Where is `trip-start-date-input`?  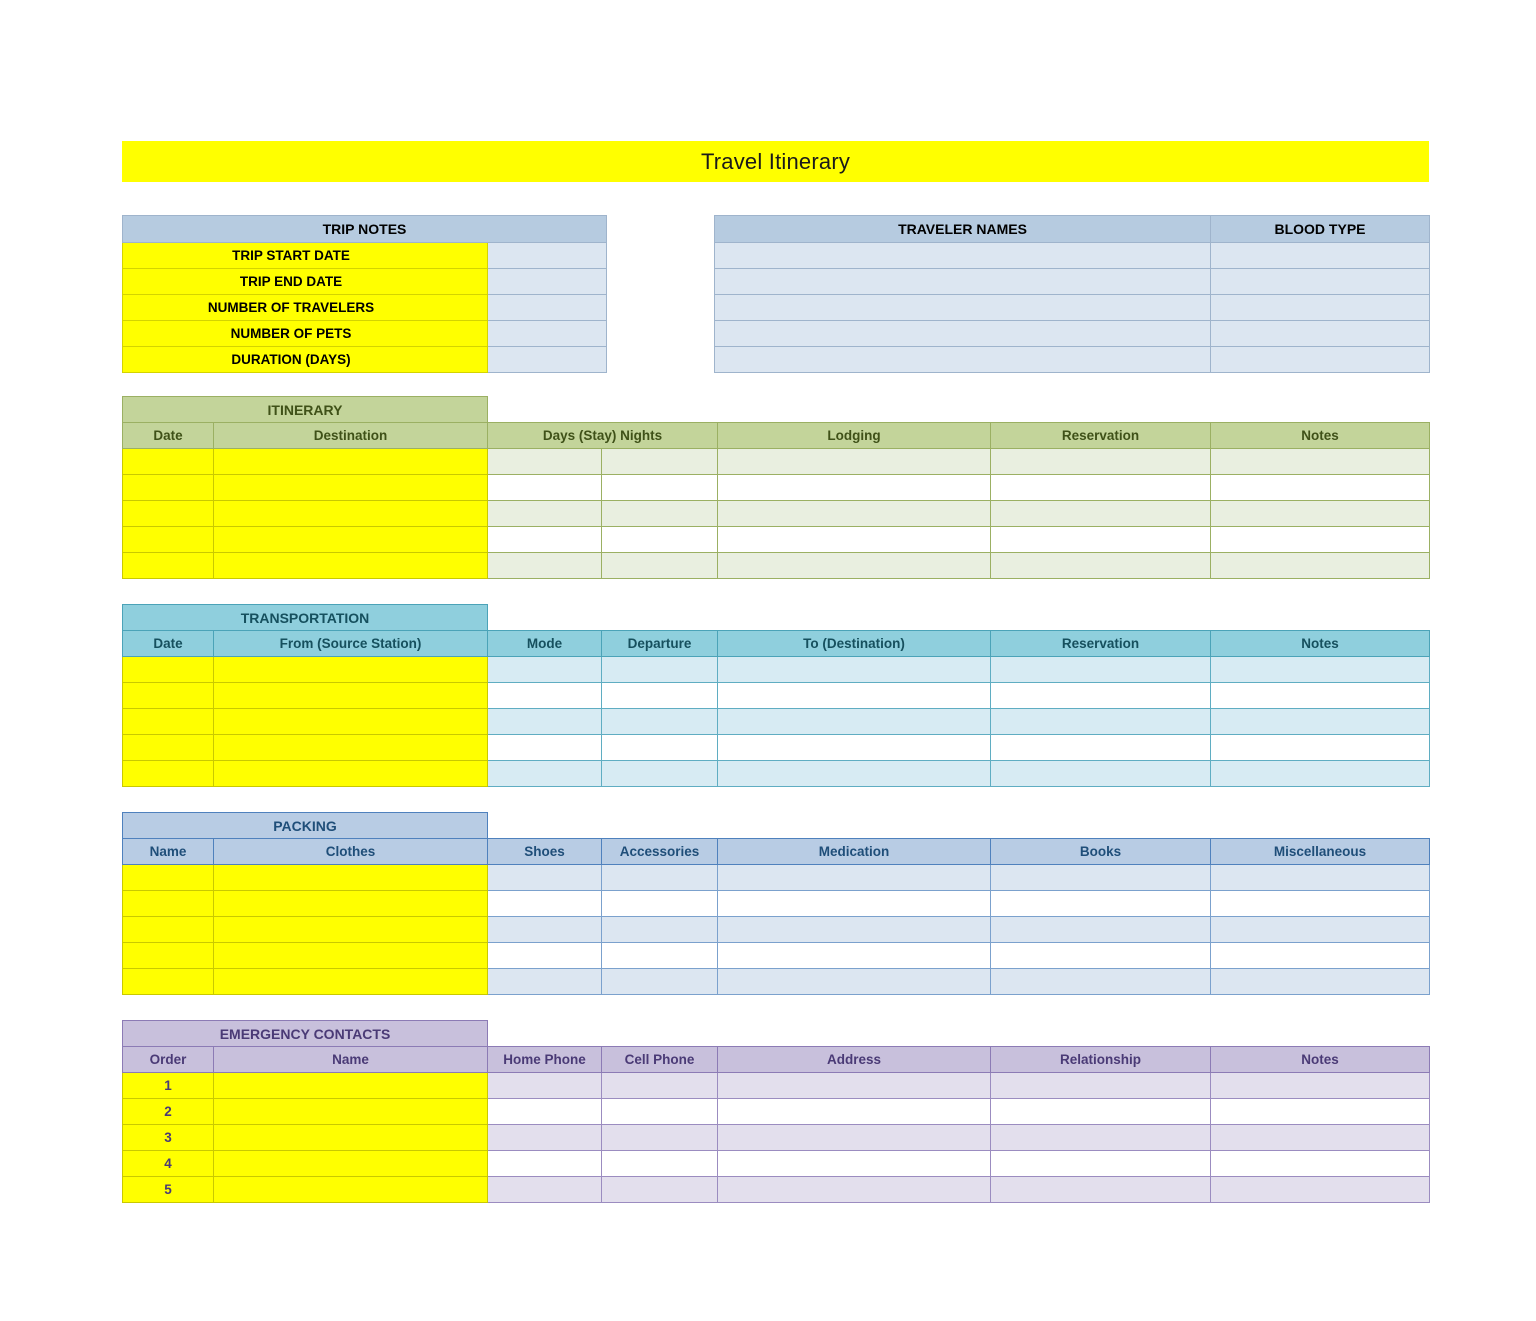 trip-start-date-input is located at coordinates (547, 255).